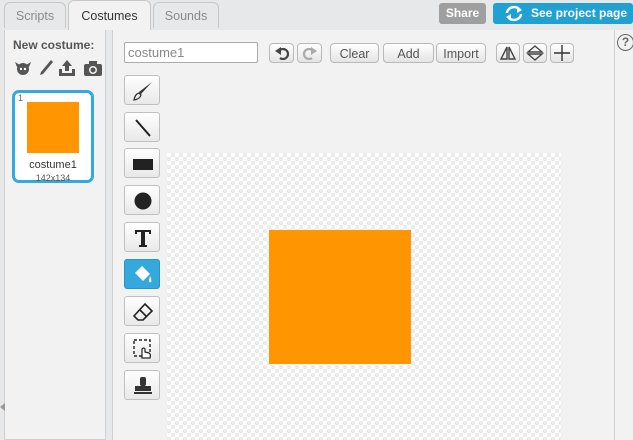  I want to click on rectangle-tool, so click(142, 163).